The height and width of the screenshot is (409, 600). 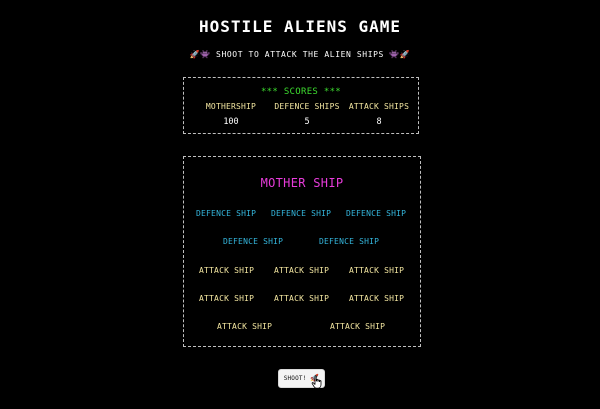 I want to click on alien-rocket-icon-right: 👾🚀, so click(x=400, y=54).